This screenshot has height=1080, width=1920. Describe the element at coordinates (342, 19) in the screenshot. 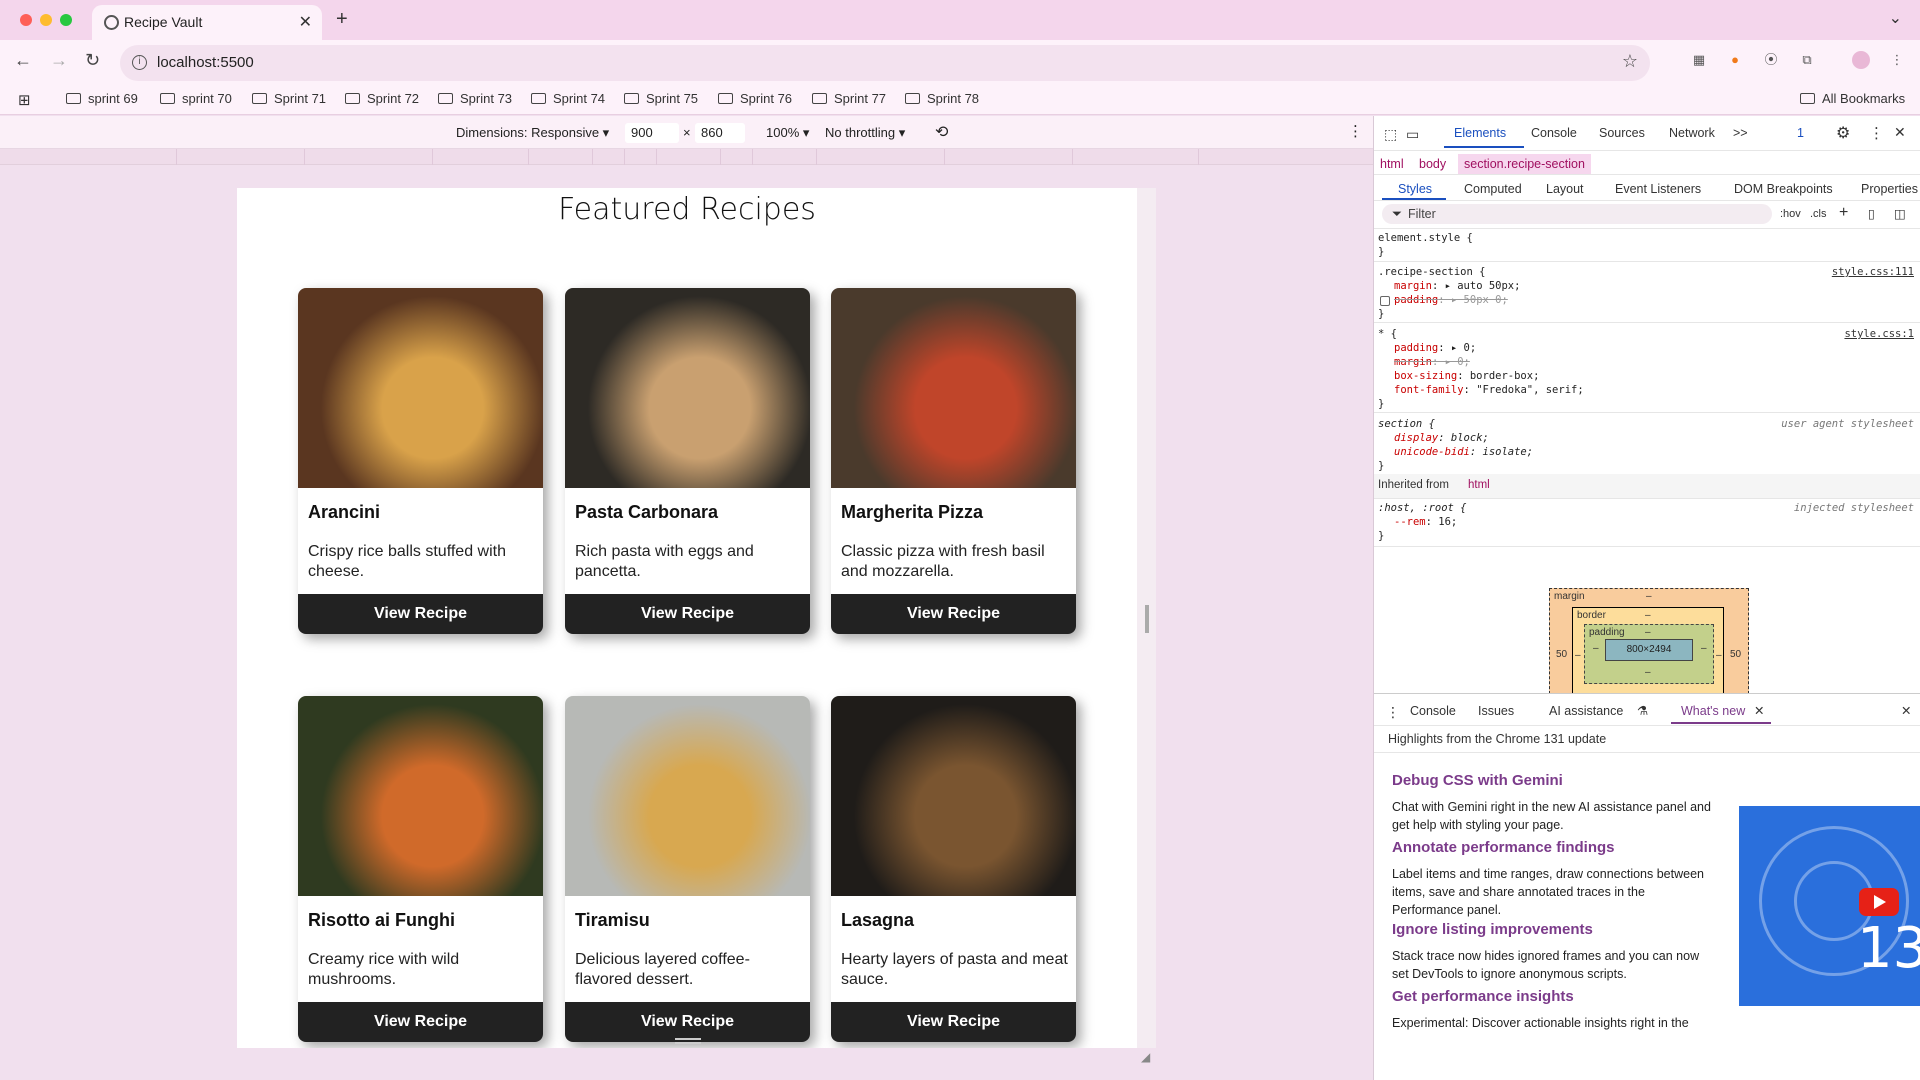

I see `new-tab-button: +` at that location.